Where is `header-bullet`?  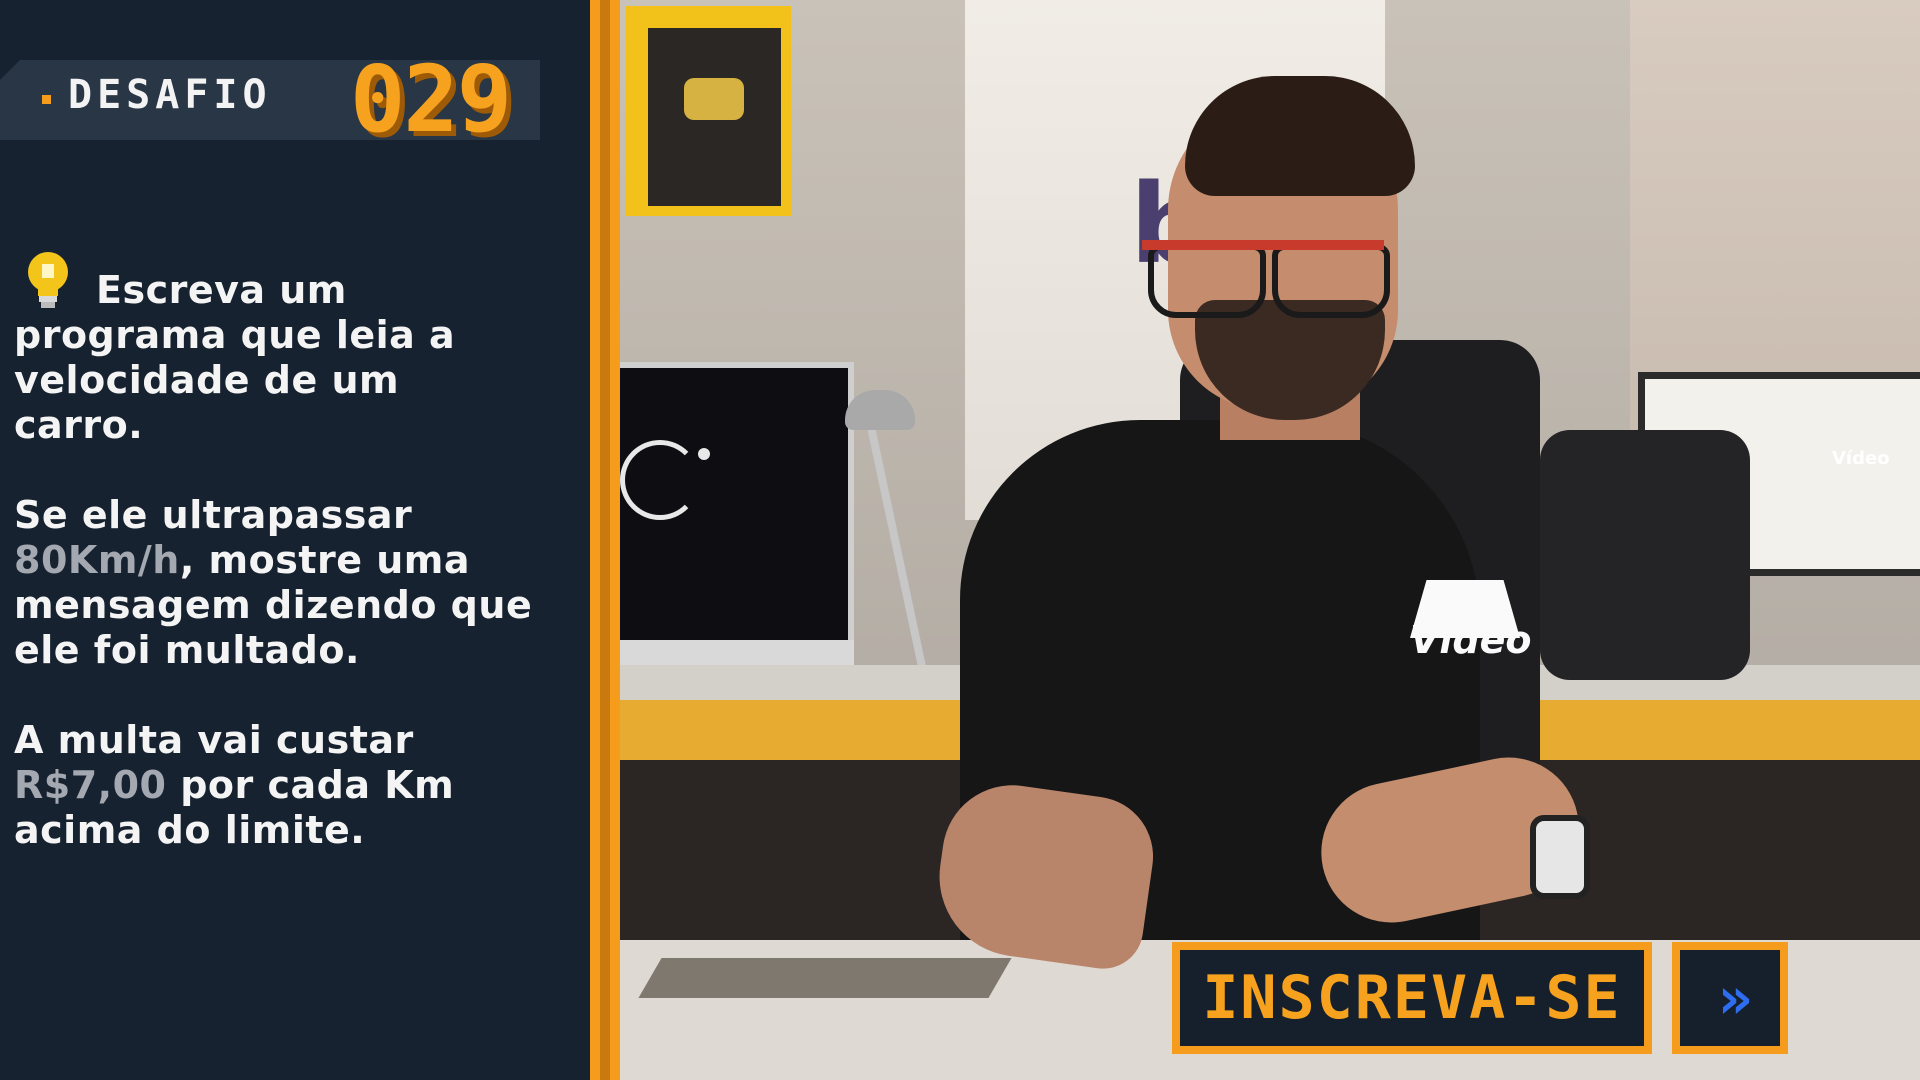 header-bullet is located at coordinates (46, 99).